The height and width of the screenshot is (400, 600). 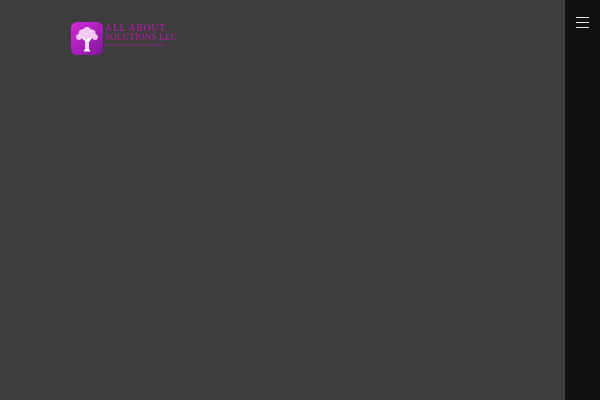 I want to click on logo-title-line2: SOLUTIONS LLC, so click(x=141, y=37).